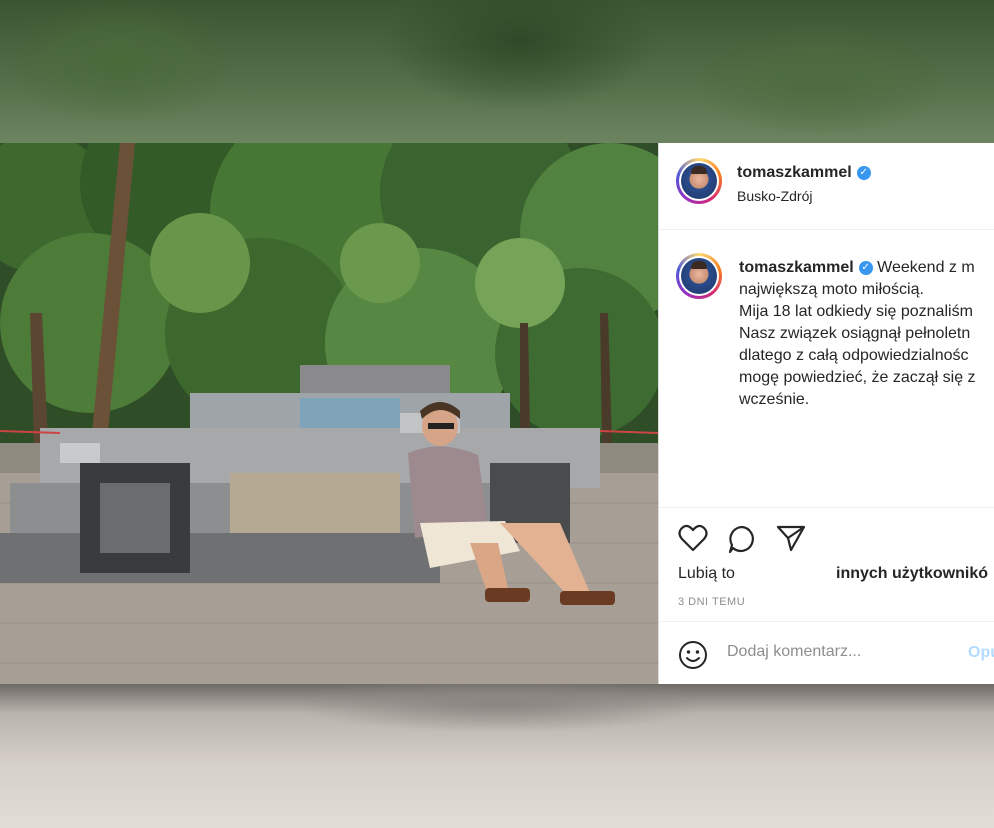 This screenshot has width=994, height=828. Describe the element at coordinates (981, 653) in the screenshot. I see `post-comment-button: Opu` at that location.